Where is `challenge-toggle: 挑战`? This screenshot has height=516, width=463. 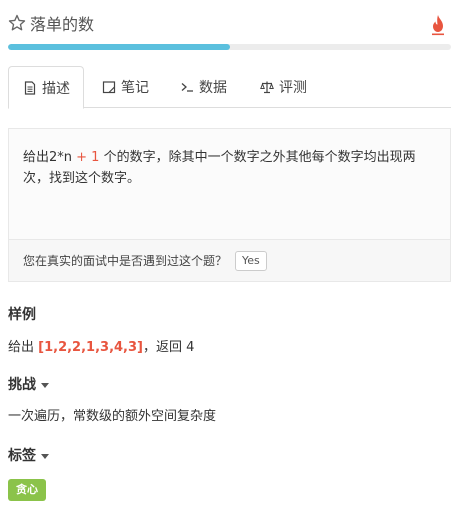 challenge-toggle: 挑战 is located at coordinates (28, 384).